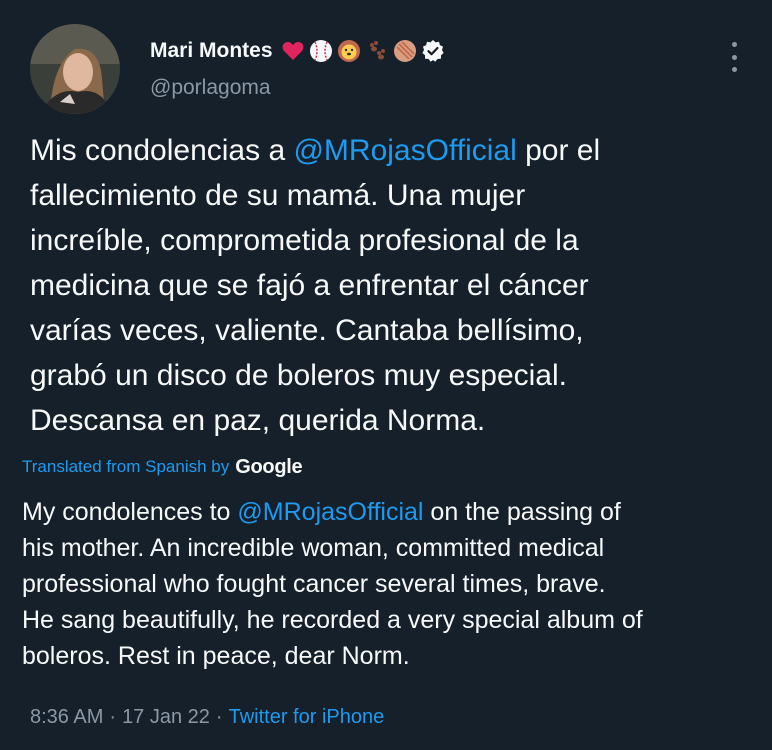 This screenshot has height=750, width=772. What do you see at coordinates (210, 88) in the screenshot?
I see `user-handle: @porlagoma` at bounding box center [210, 88].